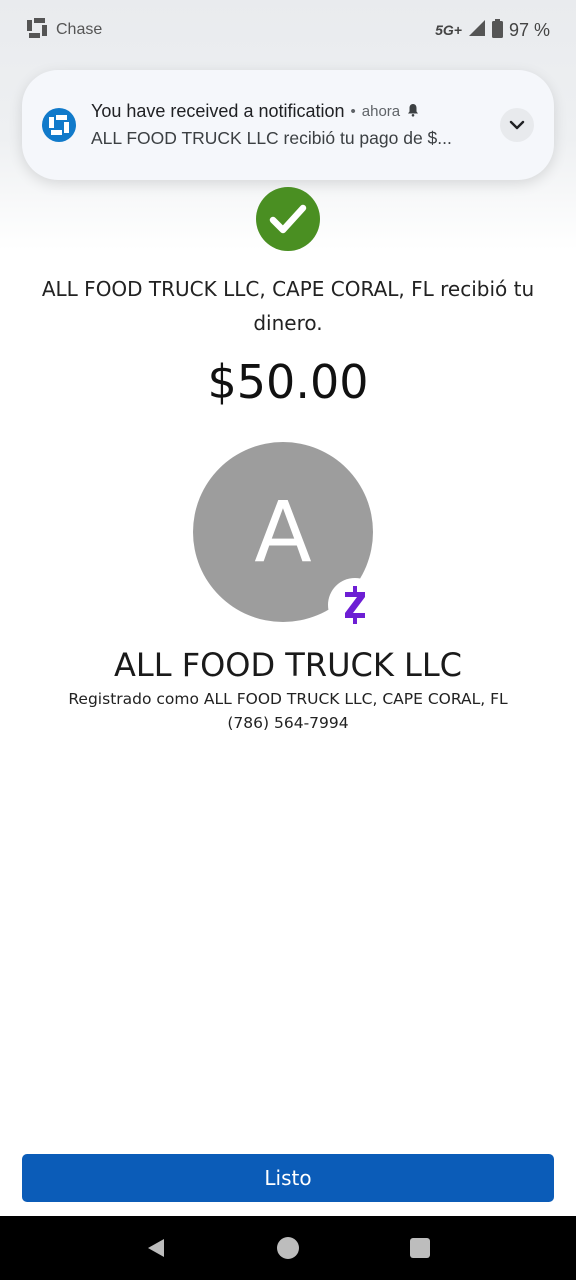 This screenshot has width=576, height=1280. What do you see at coordinates (288, 1178) in the screenshot?
I see `done-button: Listo` at bounding box center [288, 1178].